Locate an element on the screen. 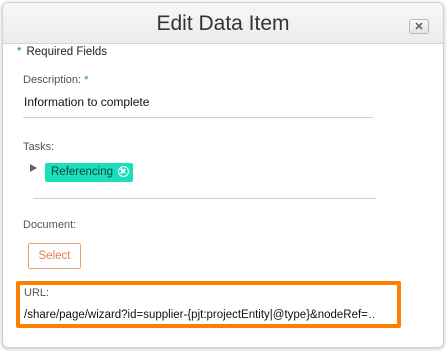  close-button is located at coordinates (419, 26).